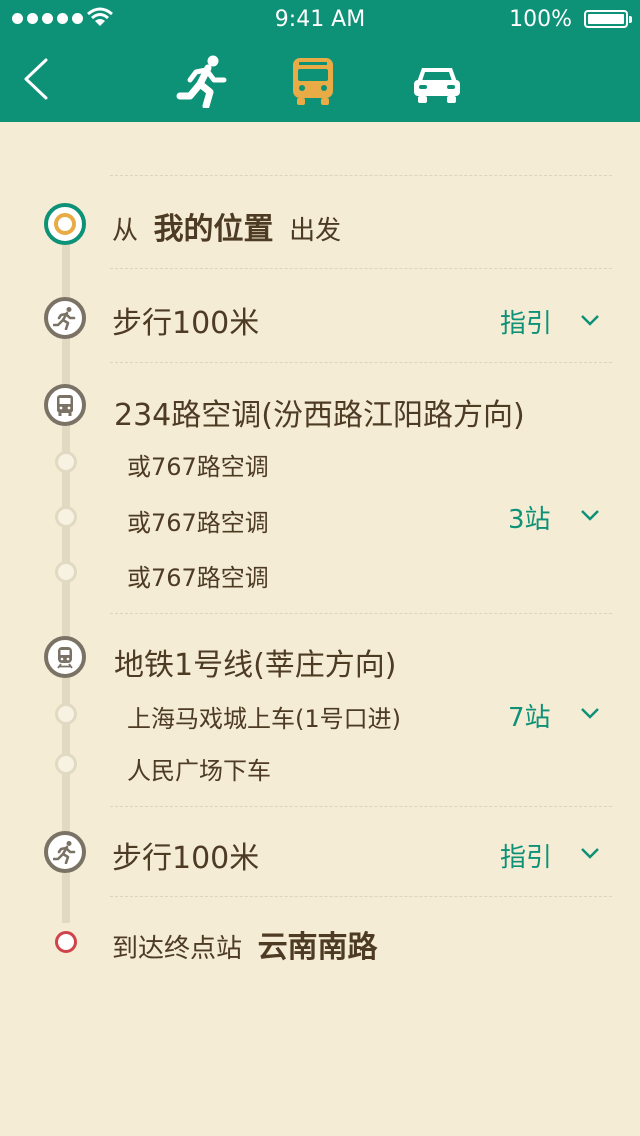  What do you see at coordinates (177, 949) in the screenshot?
I see `end-prefix: 到达终点站` at bounding box center [177, 949].